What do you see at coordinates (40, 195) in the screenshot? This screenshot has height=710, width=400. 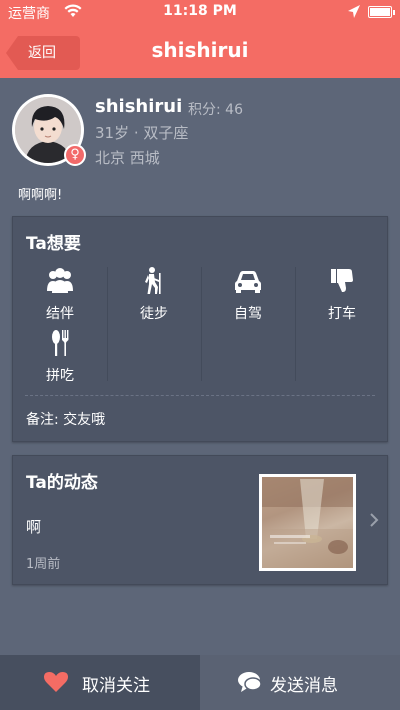 I see `profile-bio: 啊啊啊!` at bounding box center [40, 195].